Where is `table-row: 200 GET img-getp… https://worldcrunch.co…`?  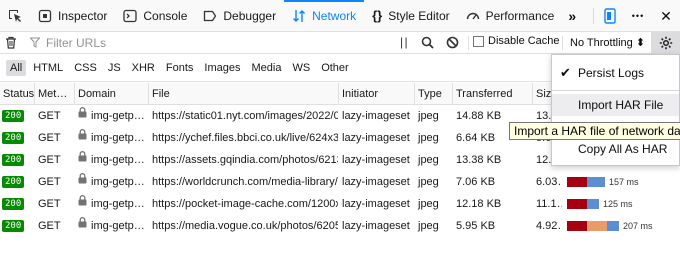
table-row: 200 GET img-getp… https://worldcrunch.co… is located at coordinates (340, 182).